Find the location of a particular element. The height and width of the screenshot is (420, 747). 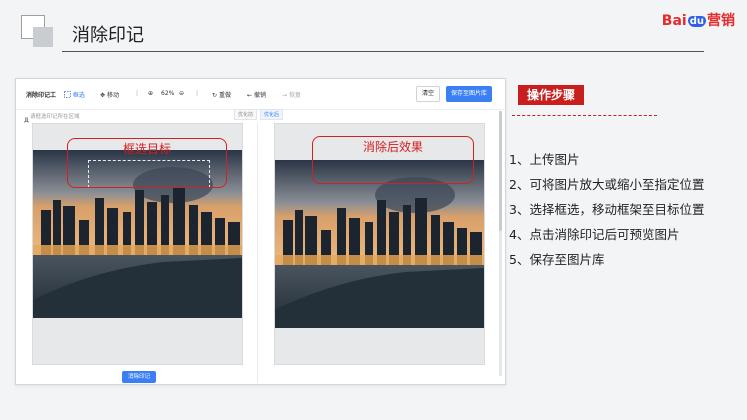

move-tool-label: 移动 is located at coordinates (112, 95).